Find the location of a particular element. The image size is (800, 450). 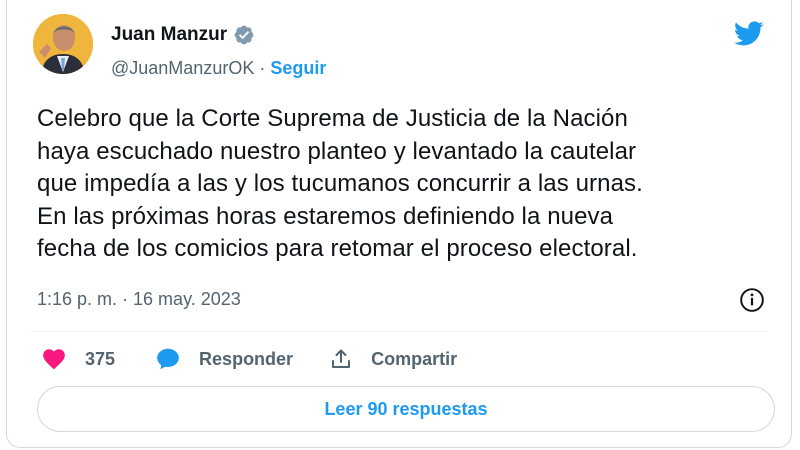

author-name: Juan Manzur is located at coordinates (169, 35).